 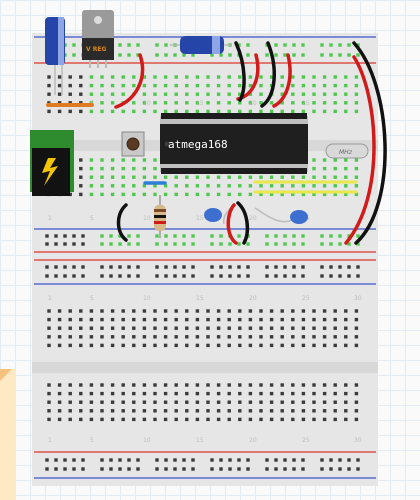 What do you see at coordinates (198, 144) in the screenshot?
I see `microcontroller-label: atmega168` at bounding box center [198, 144].